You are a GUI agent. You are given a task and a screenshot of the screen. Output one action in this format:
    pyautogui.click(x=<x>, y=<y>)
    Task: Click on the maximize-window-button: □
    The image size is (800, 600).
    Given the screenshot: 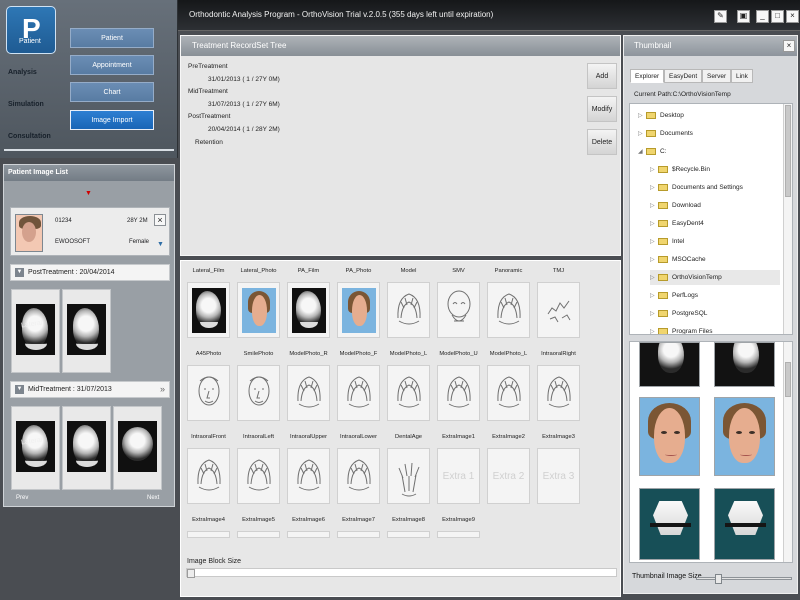 What is the action you would take?
    pyautogui.click(x=777, y=16)
    